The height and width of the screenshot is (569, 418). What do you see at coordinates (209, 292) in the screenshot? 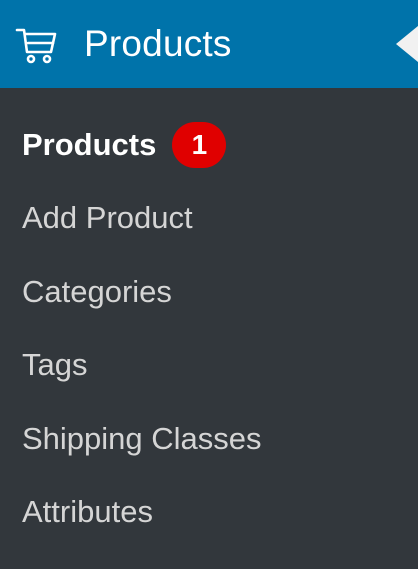
I see `submenu-item-categories: Categories` at bounding box center [209, 292].